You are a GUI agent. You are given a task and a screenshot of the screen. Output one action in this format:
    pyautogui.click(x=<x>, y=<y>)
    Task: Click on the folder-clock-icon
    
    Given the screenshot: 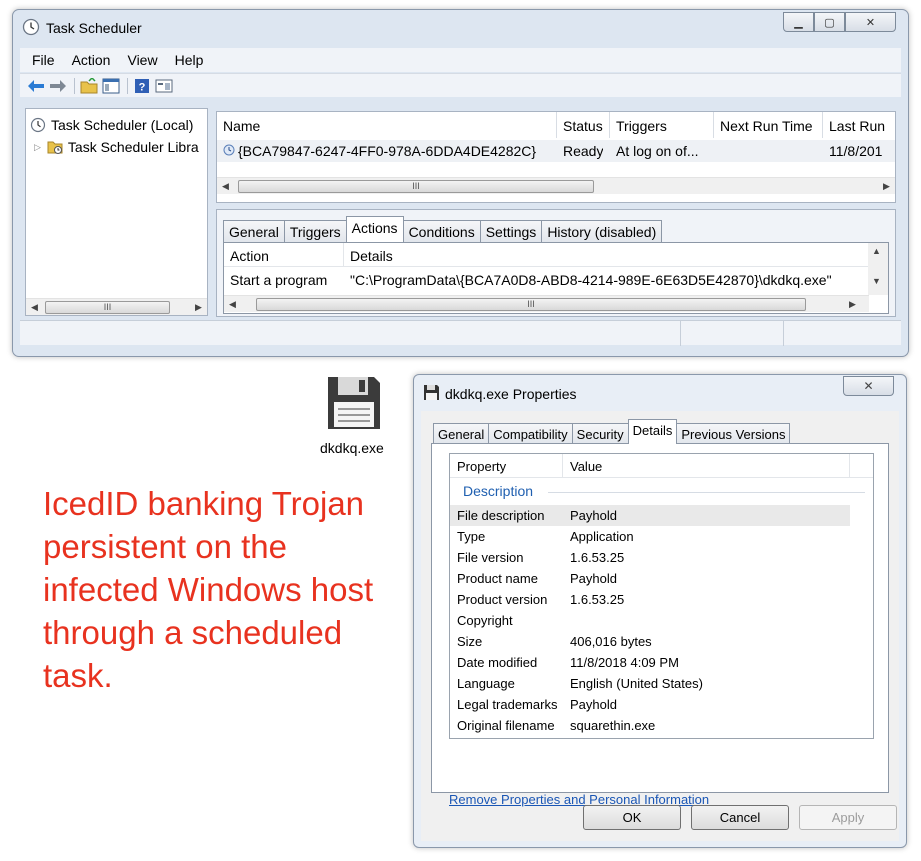 What is the action you would take?
    pyautogui.click(x=55, y=147)
    